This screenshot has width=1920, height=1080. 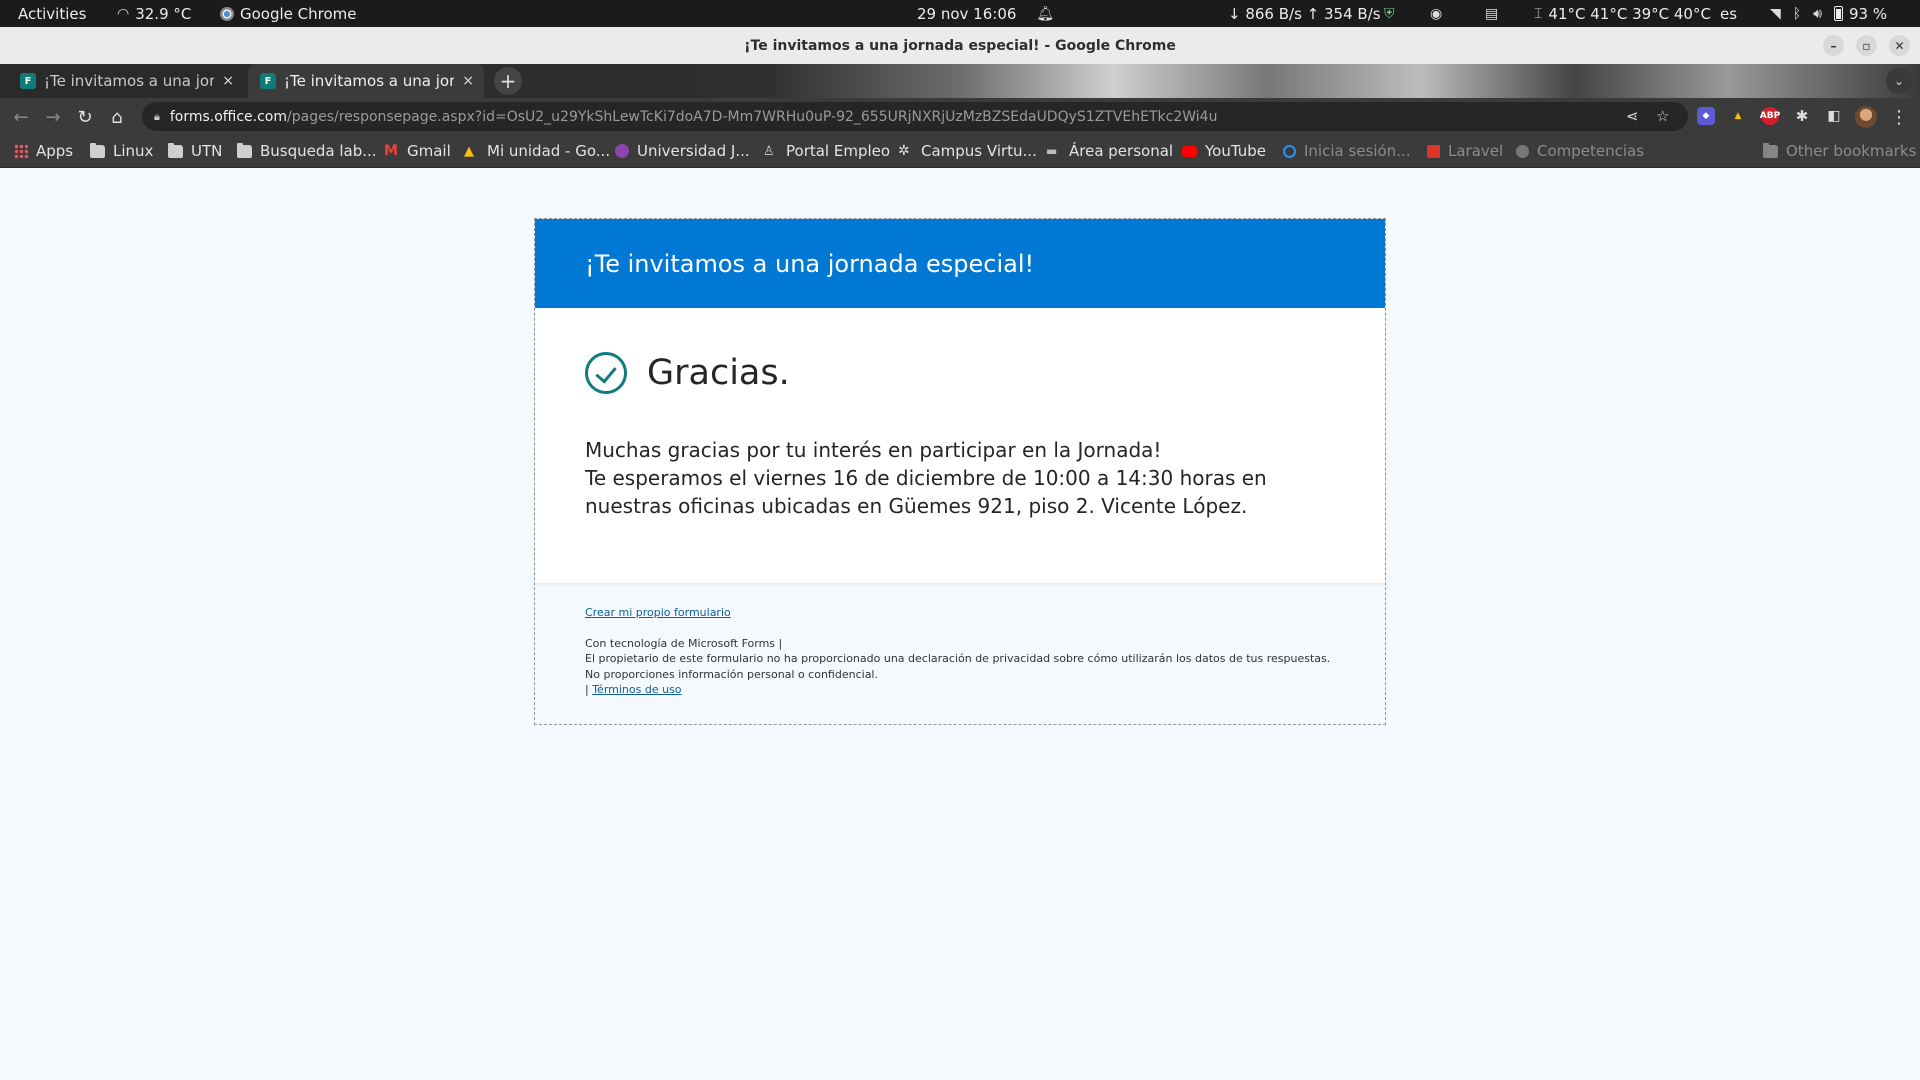 I want to click on tab-label: ¡Te invitamos a una jornada especial!, so click(x=369, y=81).